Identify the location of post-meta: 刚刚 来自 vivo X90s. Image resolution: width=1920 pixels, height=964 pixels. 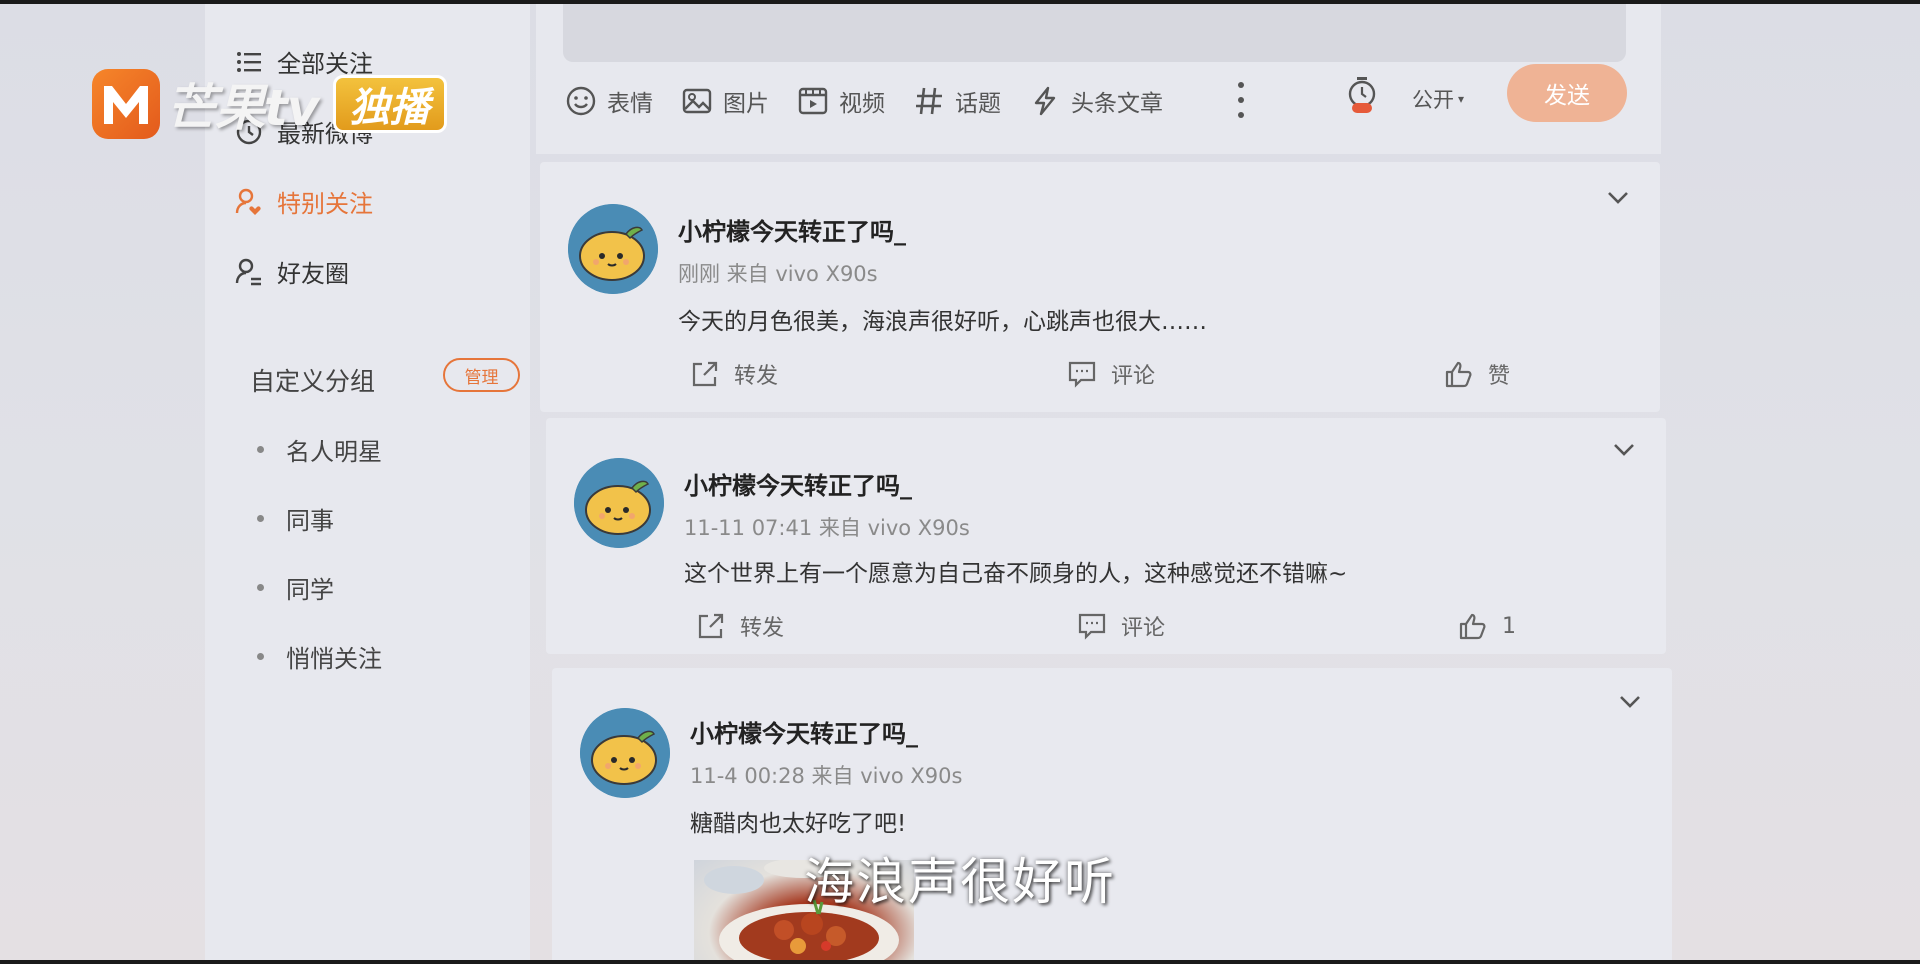
(778, 274).